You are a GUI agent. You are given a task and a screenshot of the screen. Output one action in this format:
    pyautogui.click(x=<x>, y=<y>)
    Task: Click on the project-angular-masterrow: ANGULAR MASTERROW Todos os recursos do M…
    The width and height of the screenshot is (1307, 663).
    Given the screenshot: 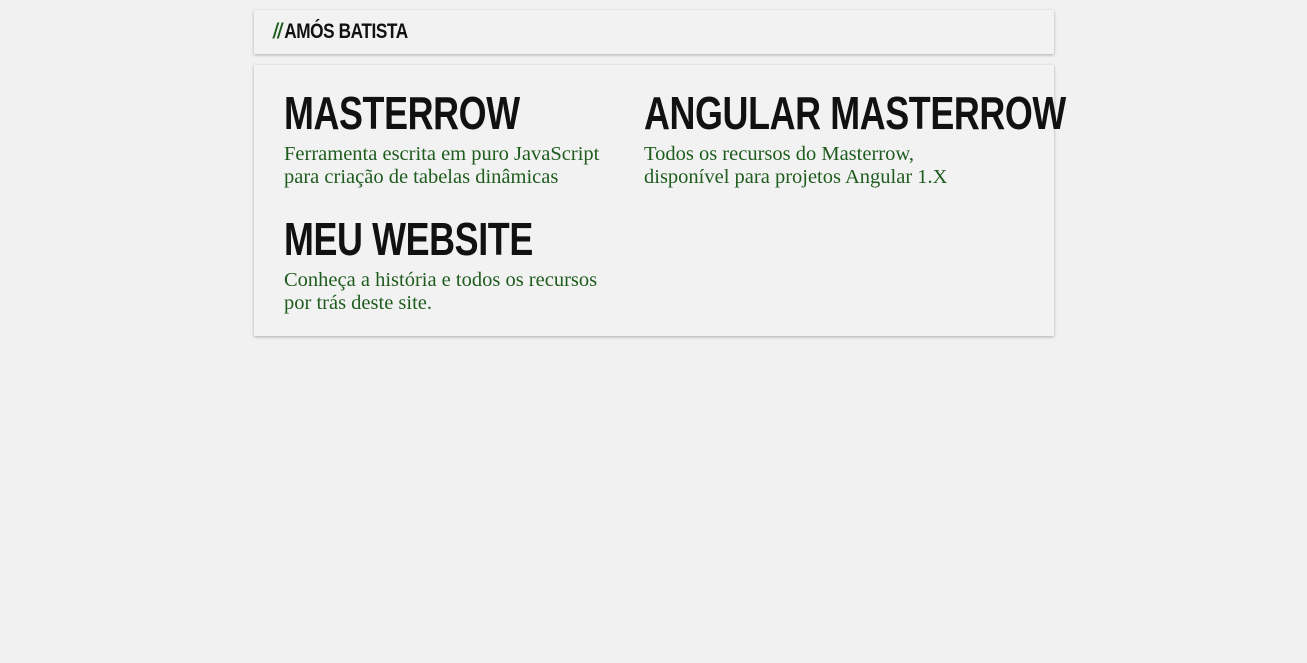 What is the action you would take?
    pyautogui.click(x=855, y=138)
    